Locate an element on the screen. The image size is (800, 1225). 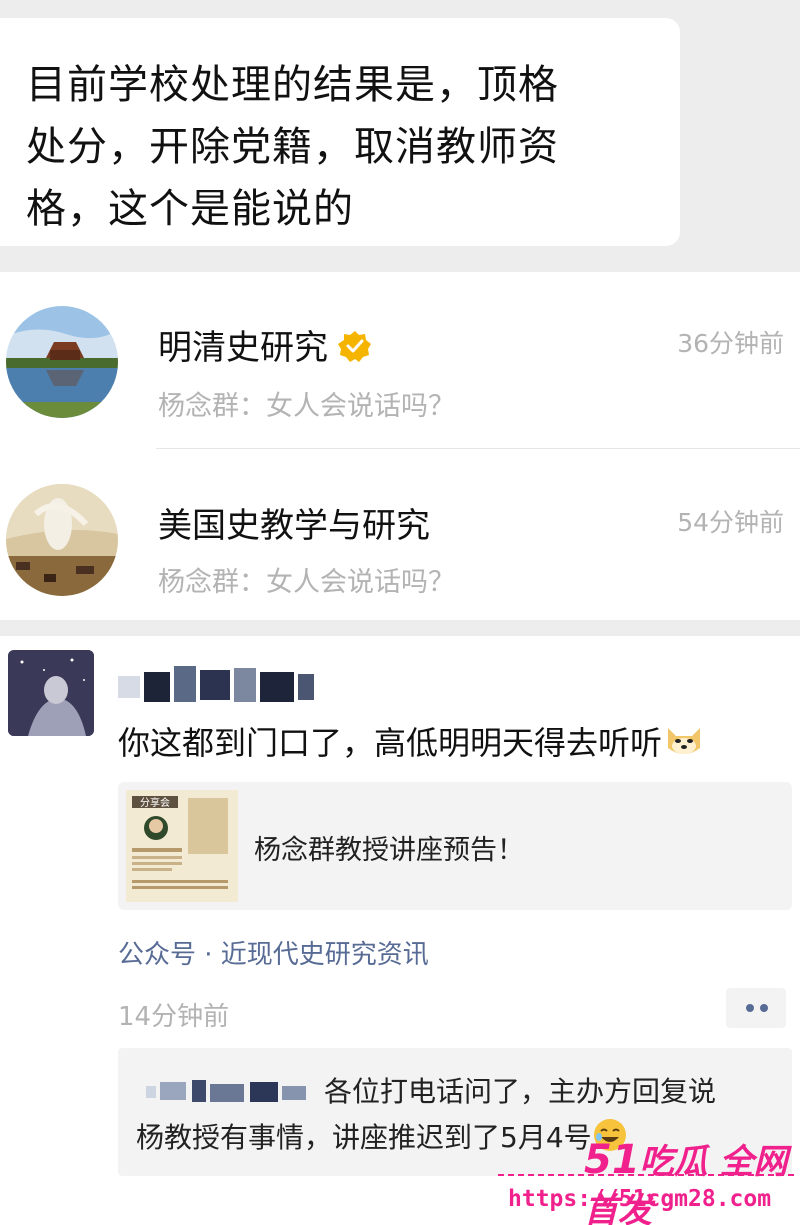
watermark-url: https://51cgm28.com is located at coordinates (640, 1199).